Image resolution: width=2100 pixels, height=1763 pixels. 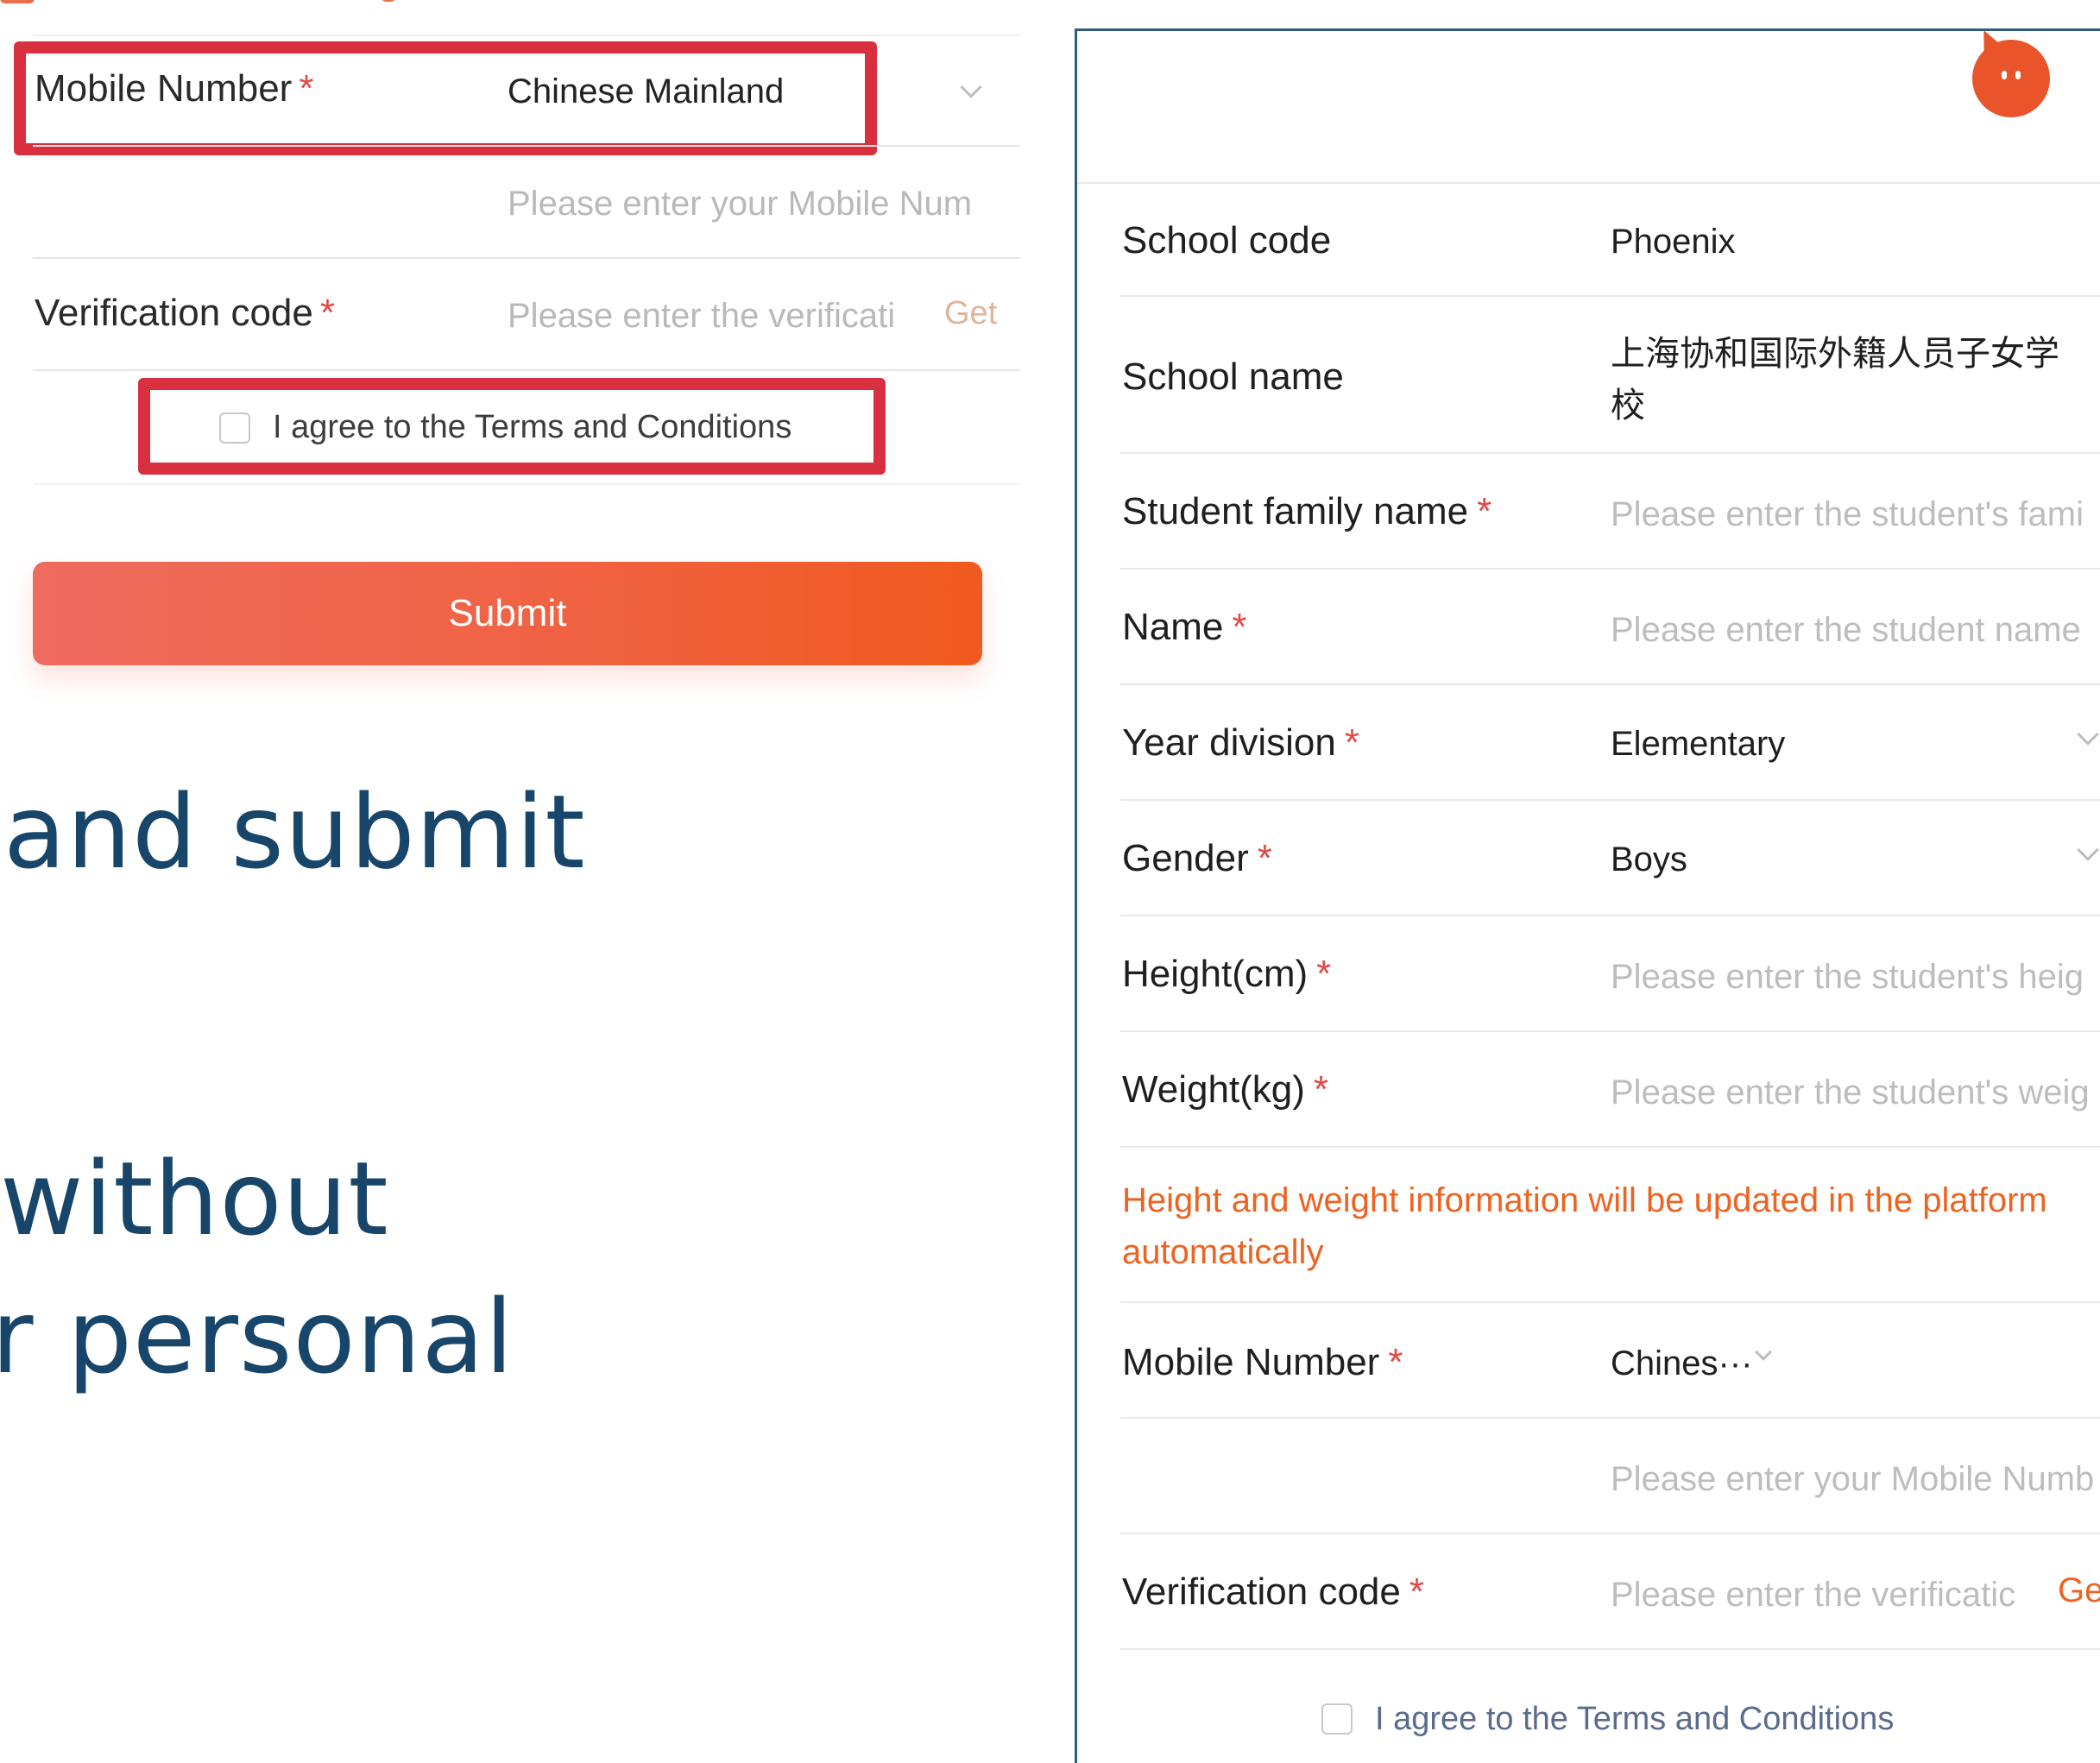 What do you see at coordinates (1673, 242) in the screenshot?
I see `school-code-value: Phoenix` at bounding box center [1673, 242].